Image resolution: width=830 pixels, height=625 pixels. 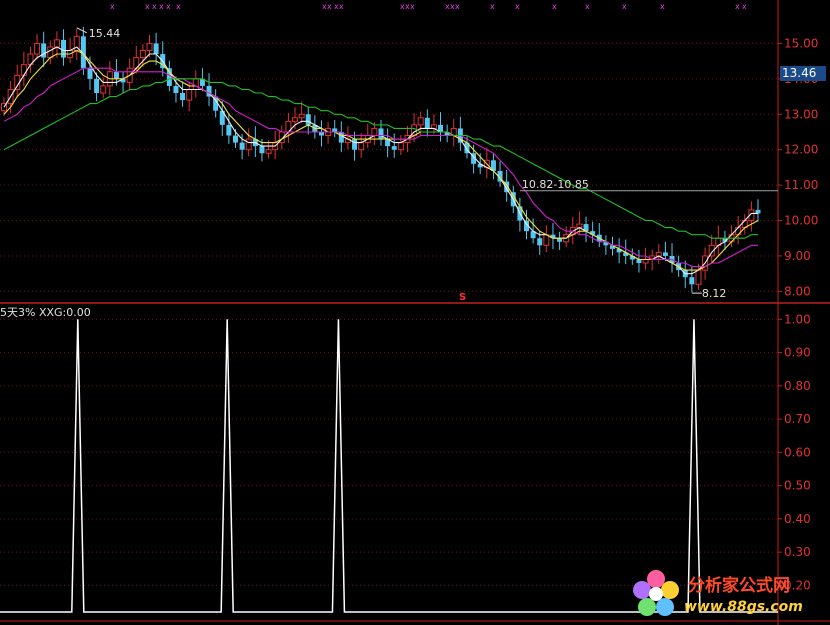 What do you see at coordinates (739, 586) in the screenshot?
I see `watermark-title: 分析家公式网` at bounding box center [739, 586].